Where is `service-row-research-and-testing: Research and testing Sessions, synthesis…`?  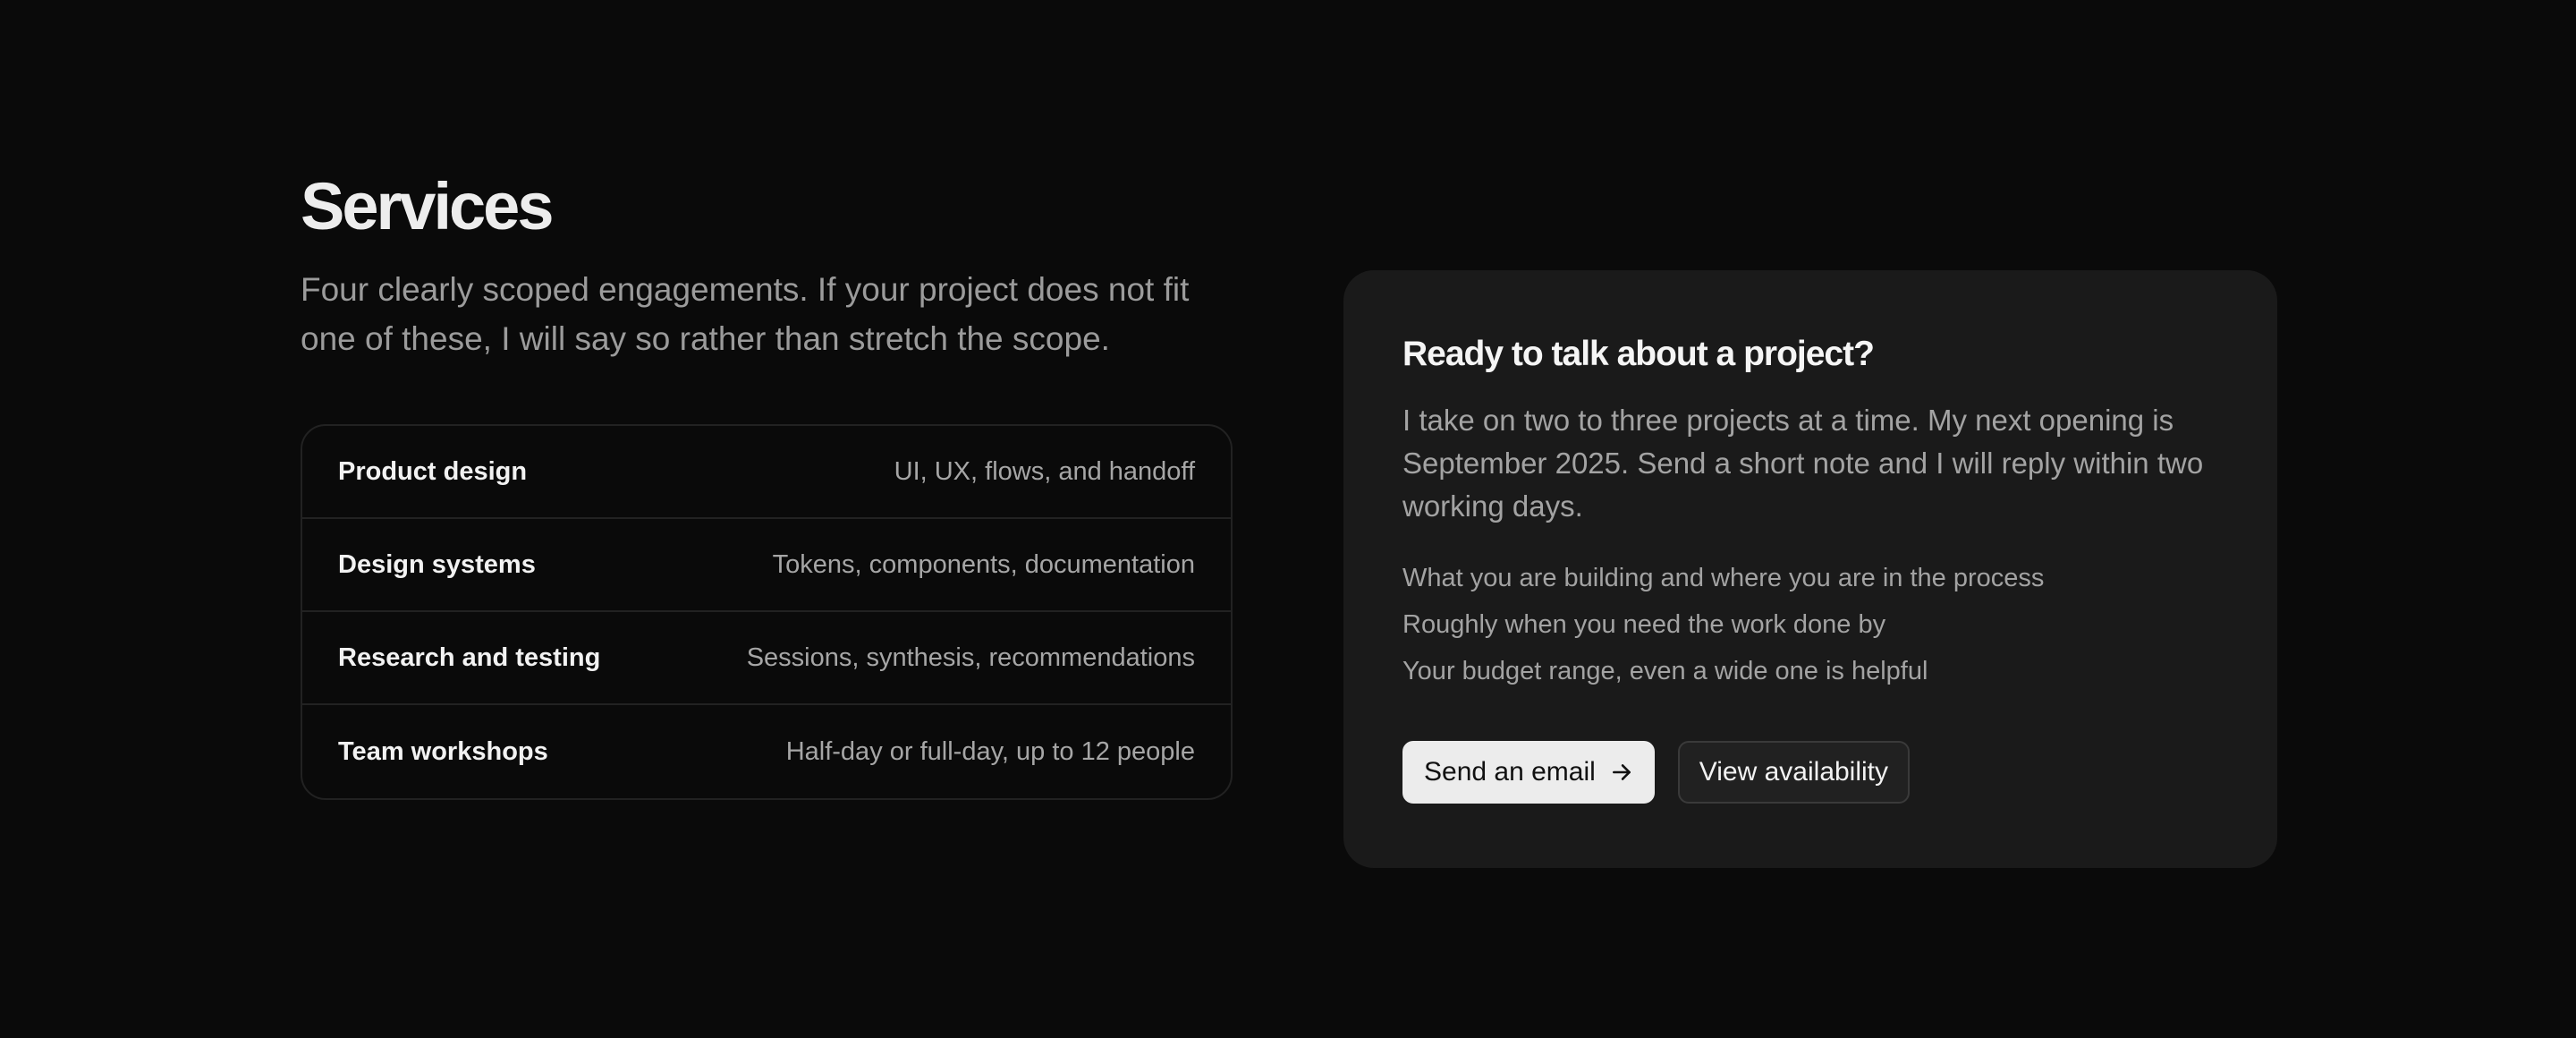 service-row-research-and-testing: Research and testing Sessions, synthesis… is located at coordinates (766, 658).